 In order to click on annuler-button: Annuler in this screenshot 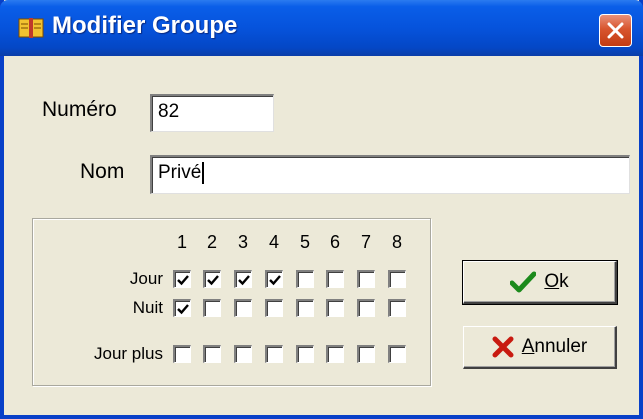, I will do `click(540, 347)`.